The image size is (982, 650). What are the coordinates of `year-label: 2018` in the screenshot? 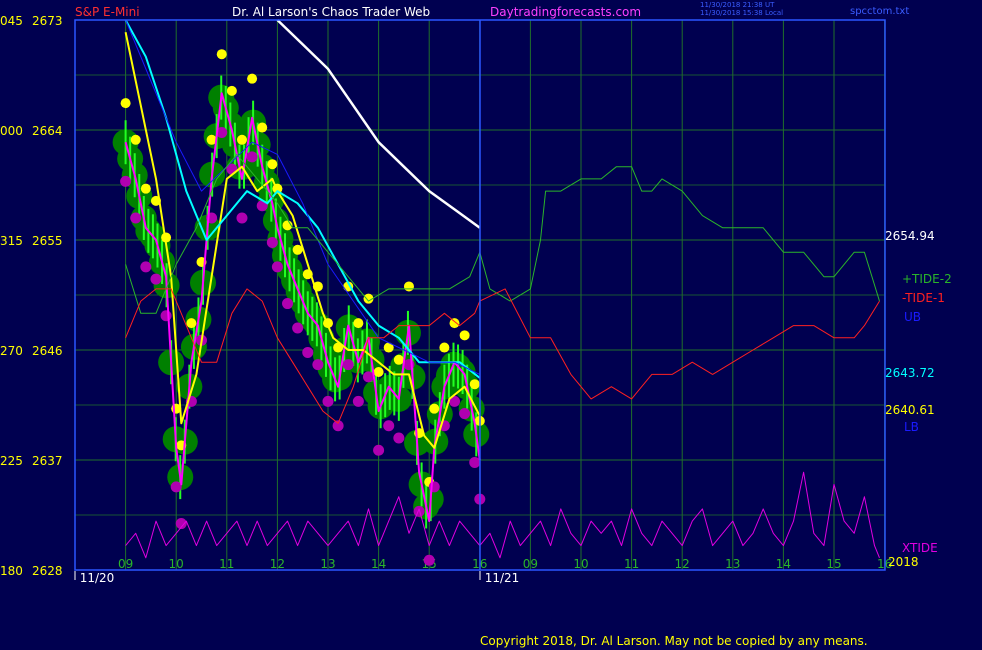 It's located at (903, 562).